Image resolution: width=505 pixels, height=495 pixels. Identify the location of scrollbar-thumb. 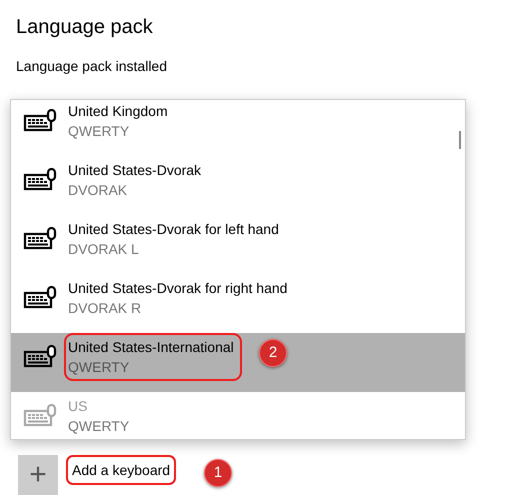
(460, 140).